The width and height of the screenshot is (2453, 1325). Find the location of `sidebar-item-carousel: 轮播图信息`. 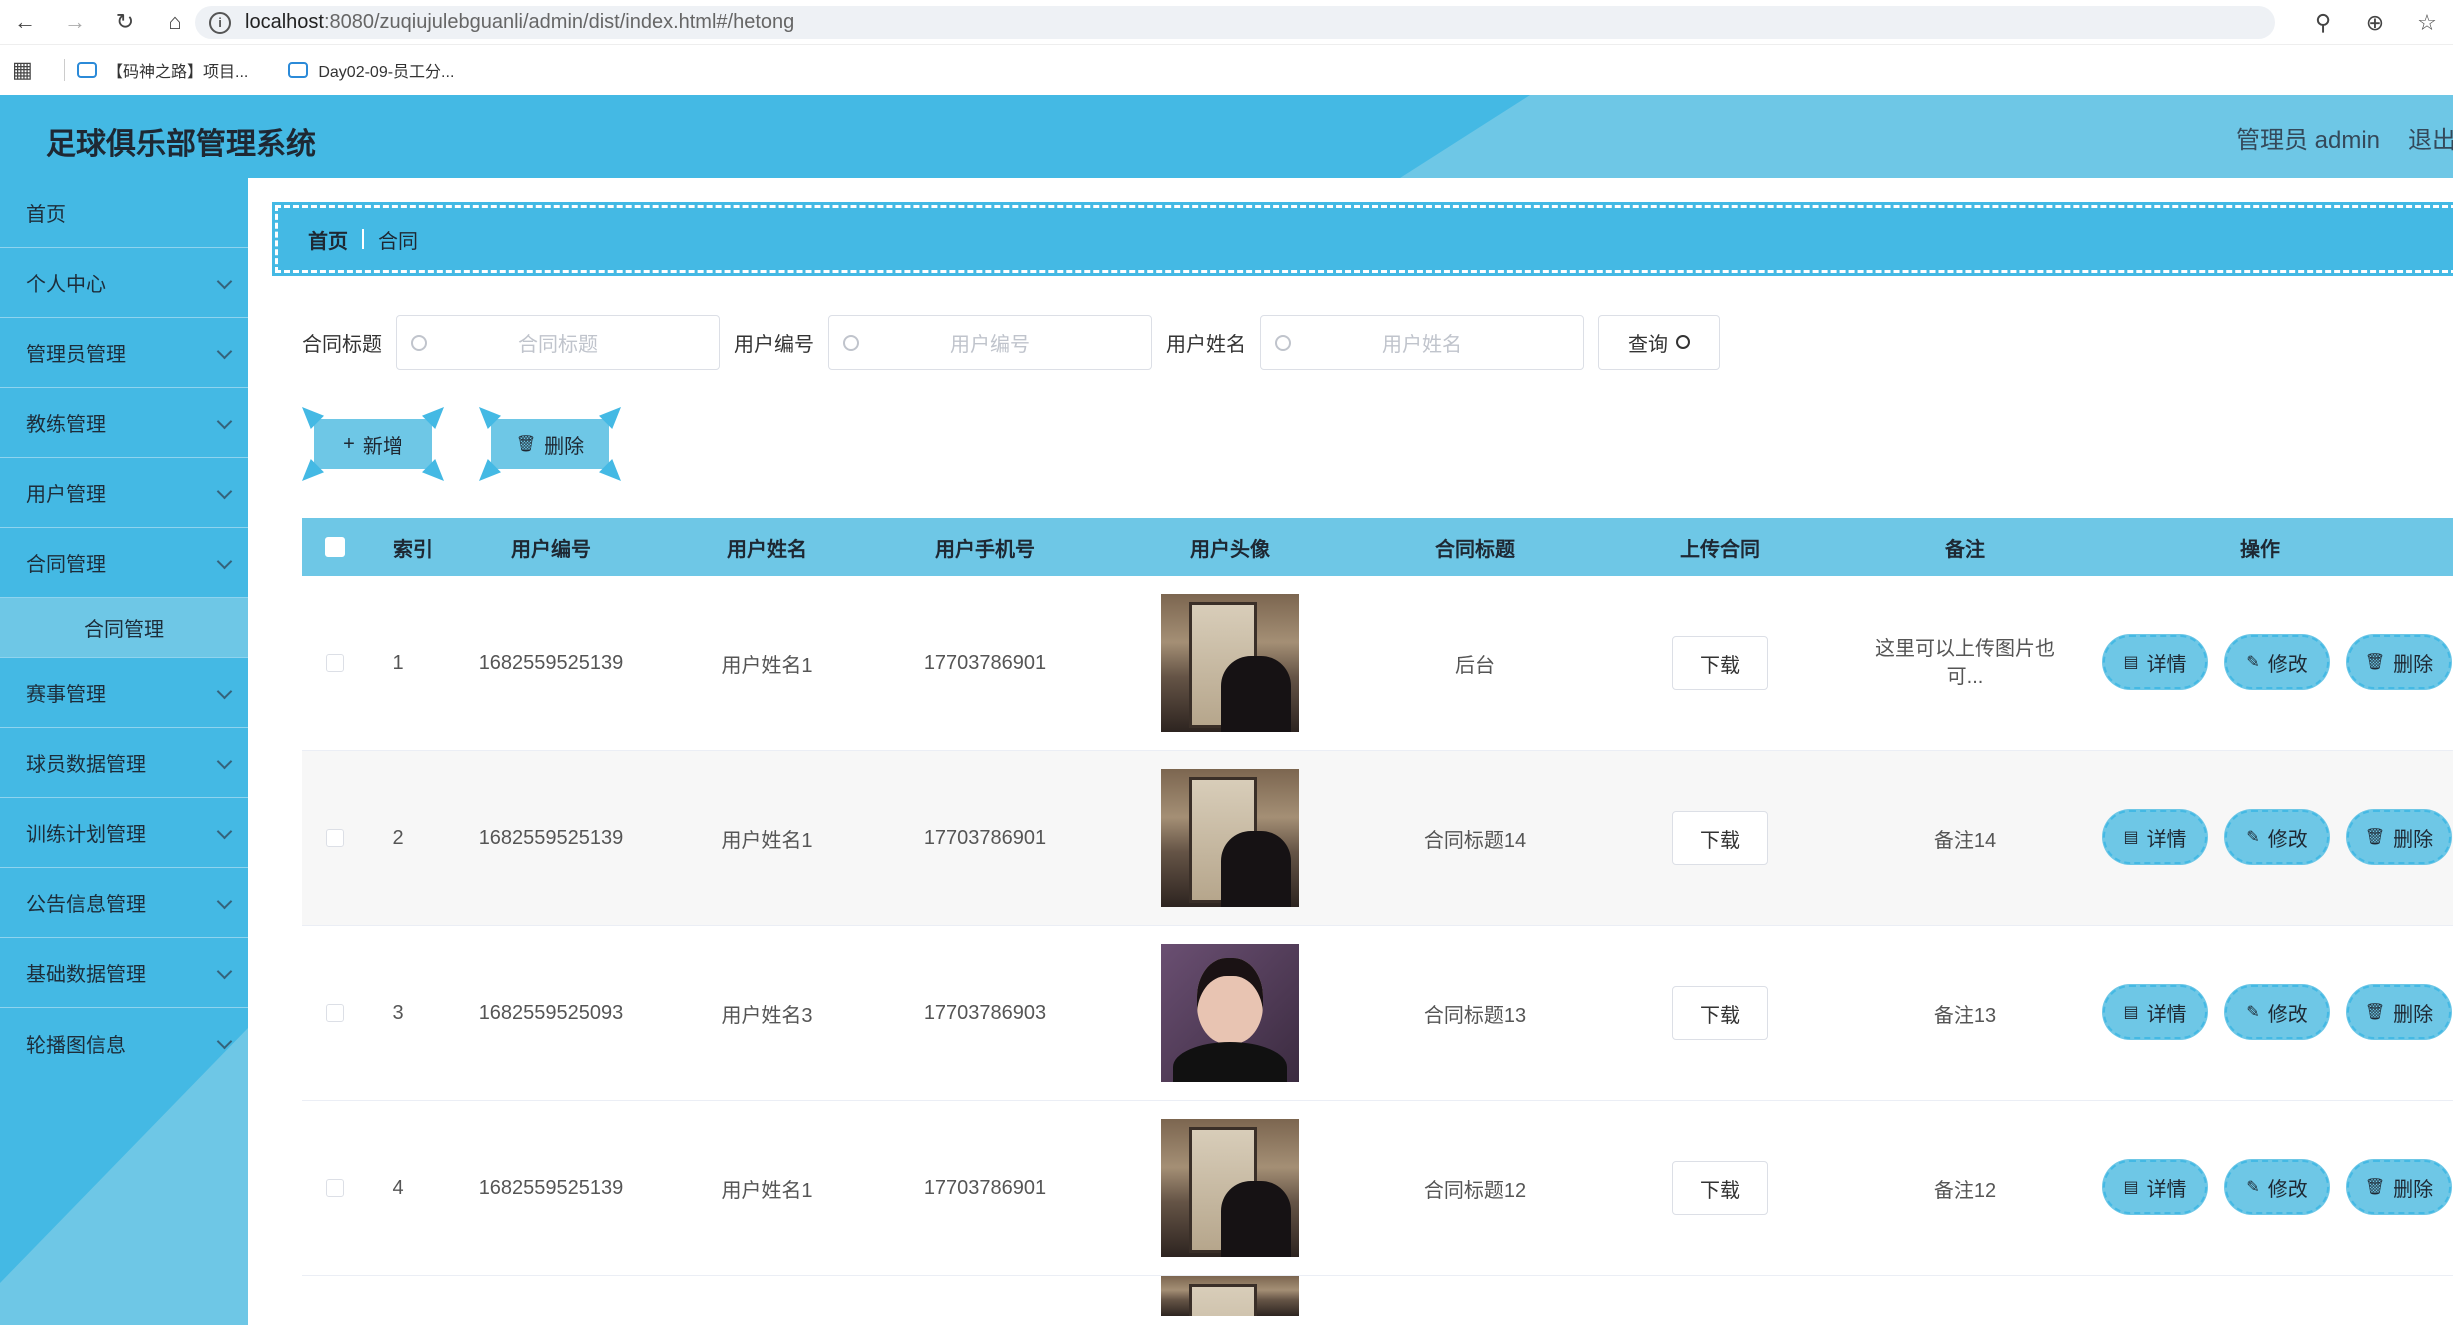

sidebar-item-carousel: 轮播图信息 is located at coordinates (124, 1043).